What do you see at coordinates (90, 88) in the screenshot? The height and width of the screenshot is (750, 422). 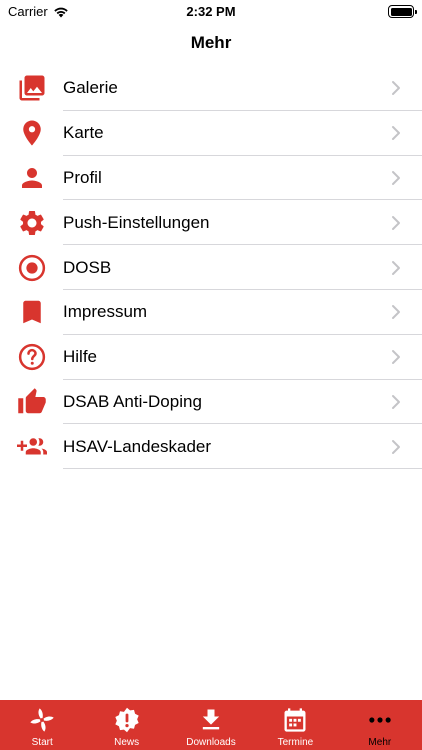 I see `menu-item-label: Galerie` at bounding box center [90, 88].